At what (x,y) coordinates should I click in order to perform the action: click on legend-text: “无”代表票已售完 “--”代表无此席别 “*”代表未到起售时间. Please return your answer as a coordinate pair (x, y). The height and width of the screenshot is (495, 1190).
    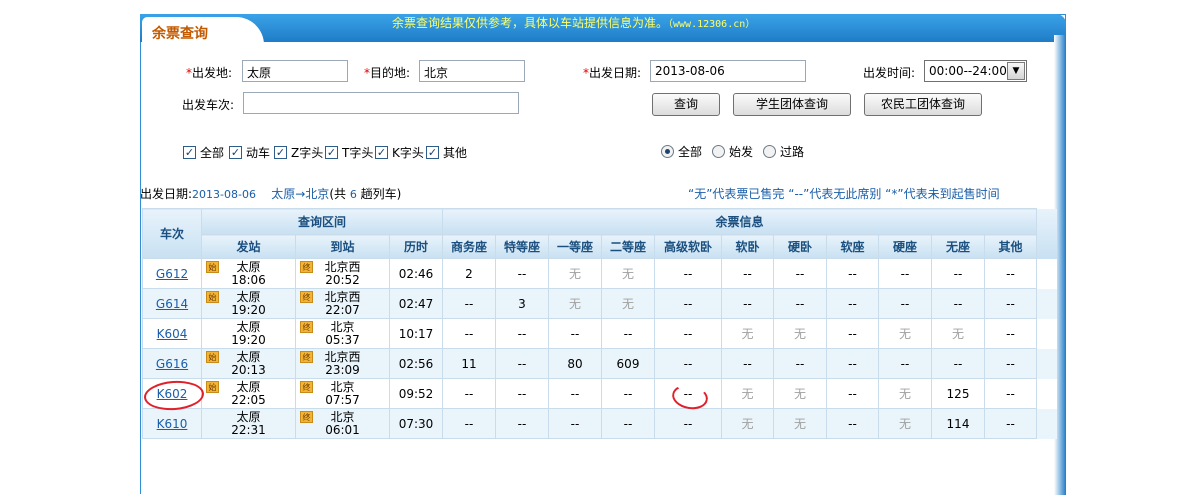
    Looking at the image, I should click on (844, 194).